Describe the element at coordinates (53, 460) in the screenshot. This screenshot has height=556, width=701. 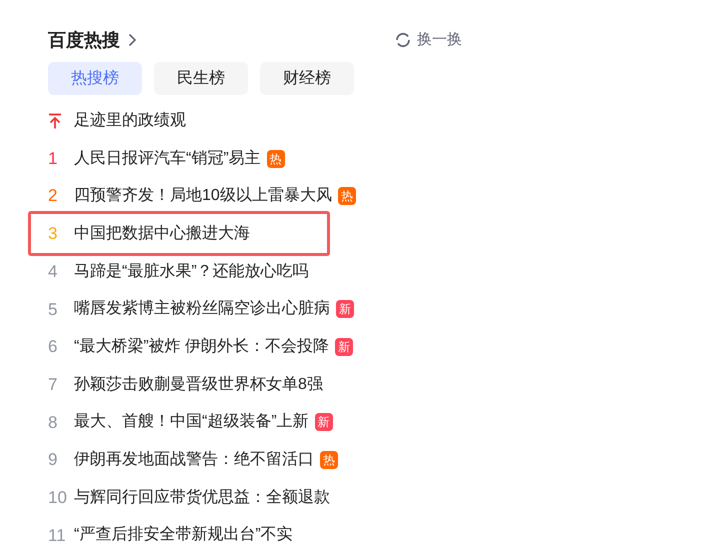
I see `rank-number: 9` at that location.